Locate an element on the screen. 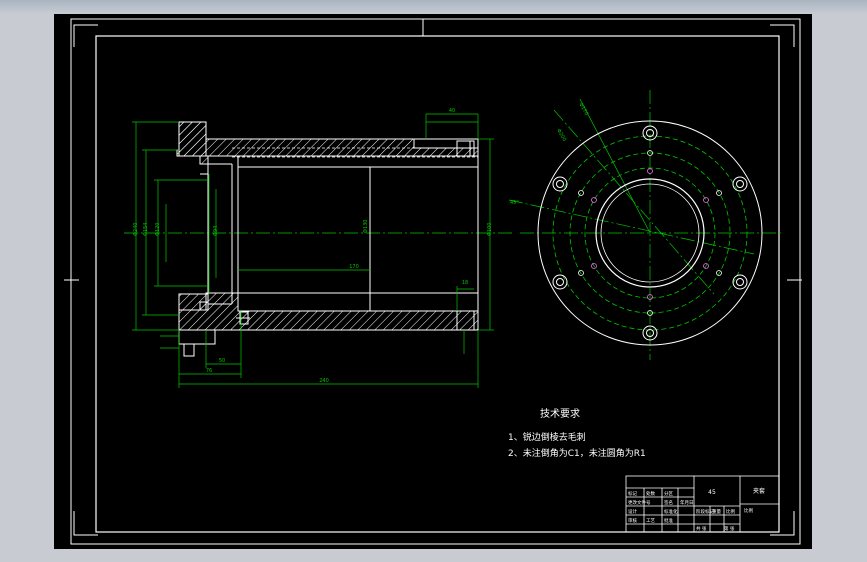 The height and width of the screenshot is (562, 867). lower-wall-hatch is located at coordinates (328, 311).